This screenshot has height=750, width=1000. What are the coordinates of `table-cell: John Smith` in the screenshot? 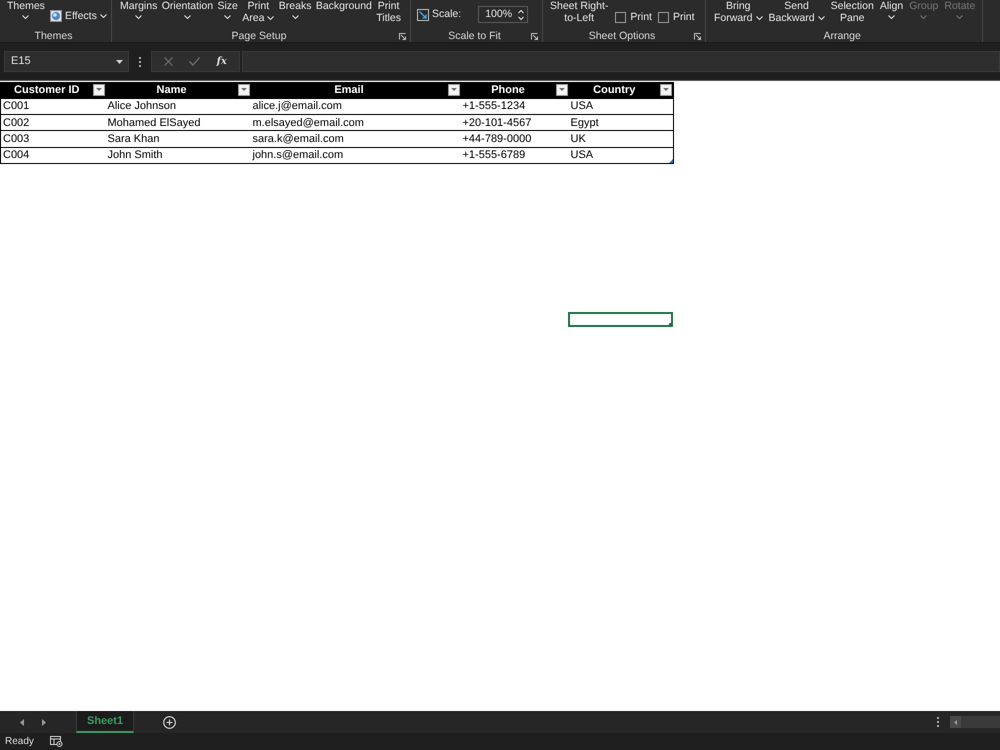 It's located at (178, 155).